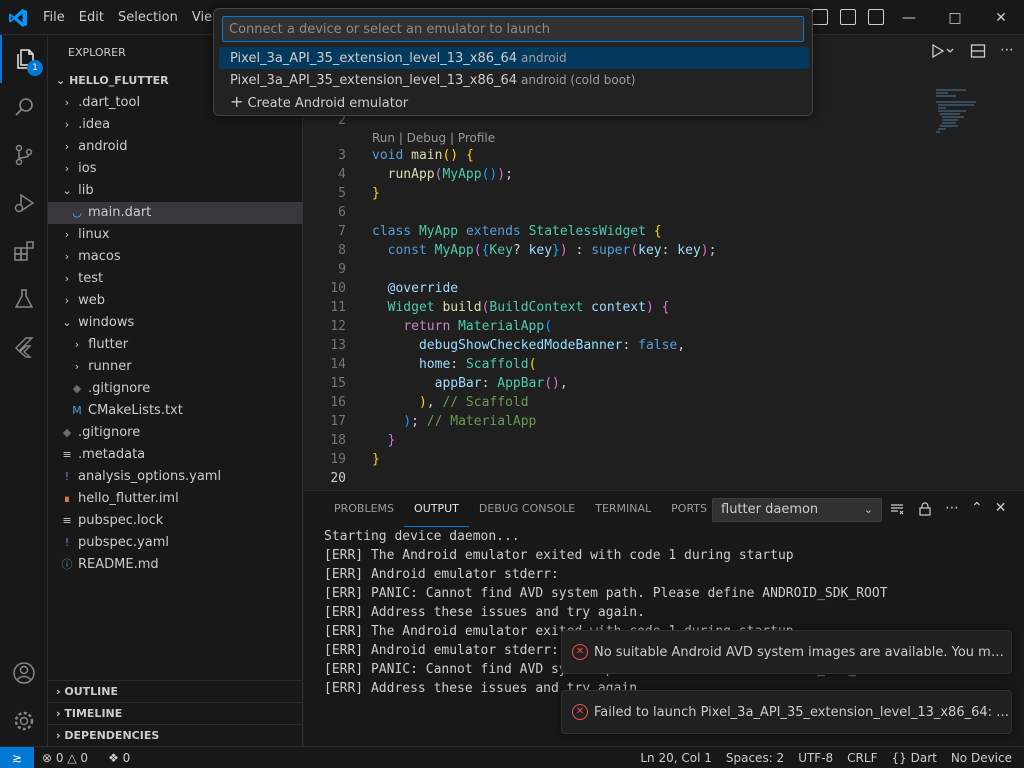 Image resolution: width=1024 pixels, height=768 pixels. What do you see at coordinates (433, 138) in the screenshot?
I see `code-lens: Run | Debug | Profile` at bounding box center [433, 138].